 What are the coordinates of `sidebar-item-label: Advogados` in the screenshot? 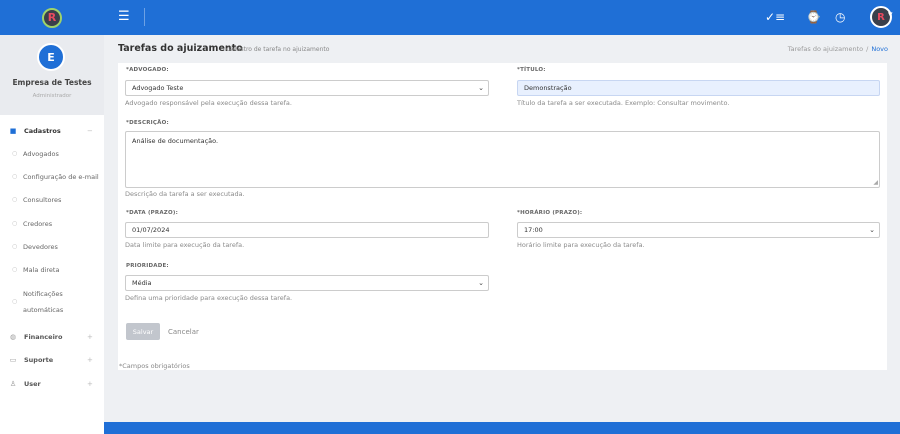 It's located at (41, 154).